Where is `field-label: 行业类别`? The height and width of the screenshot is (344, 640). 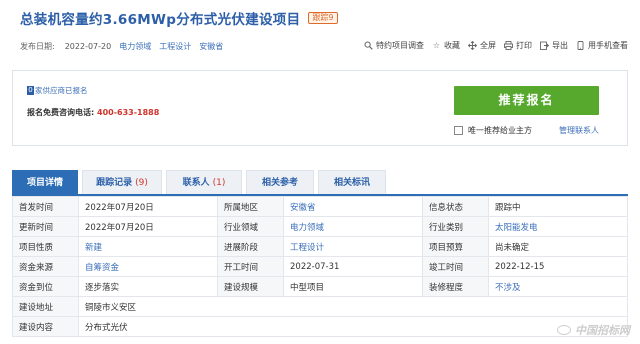 field-label: 行业类别 is located at coordinates (455, 226).